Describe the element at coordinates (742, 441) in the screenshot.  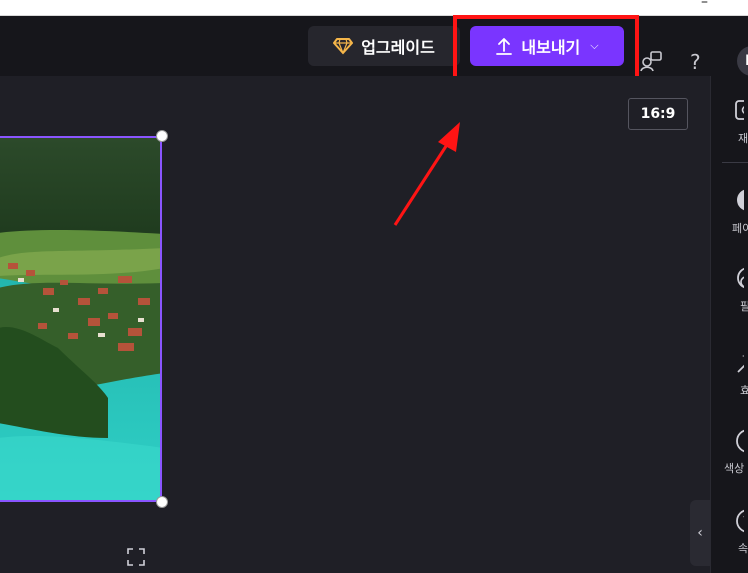
I see `color-icon` at that location.